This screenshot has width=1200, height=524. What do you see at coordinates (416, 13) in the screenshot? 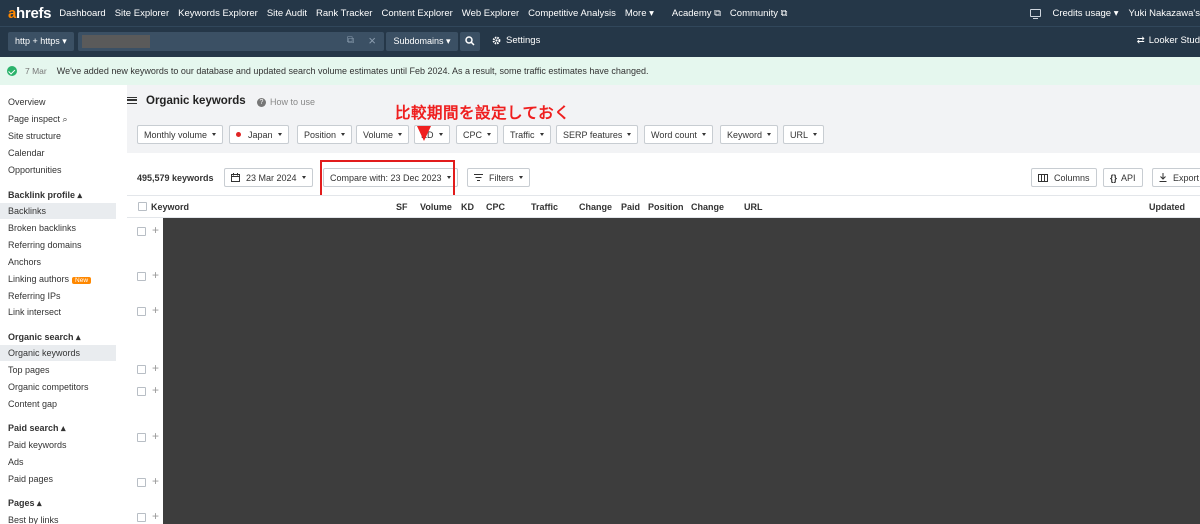
I see `nav-content-explorer: Content Explorer` at bounding box center [416, 13].